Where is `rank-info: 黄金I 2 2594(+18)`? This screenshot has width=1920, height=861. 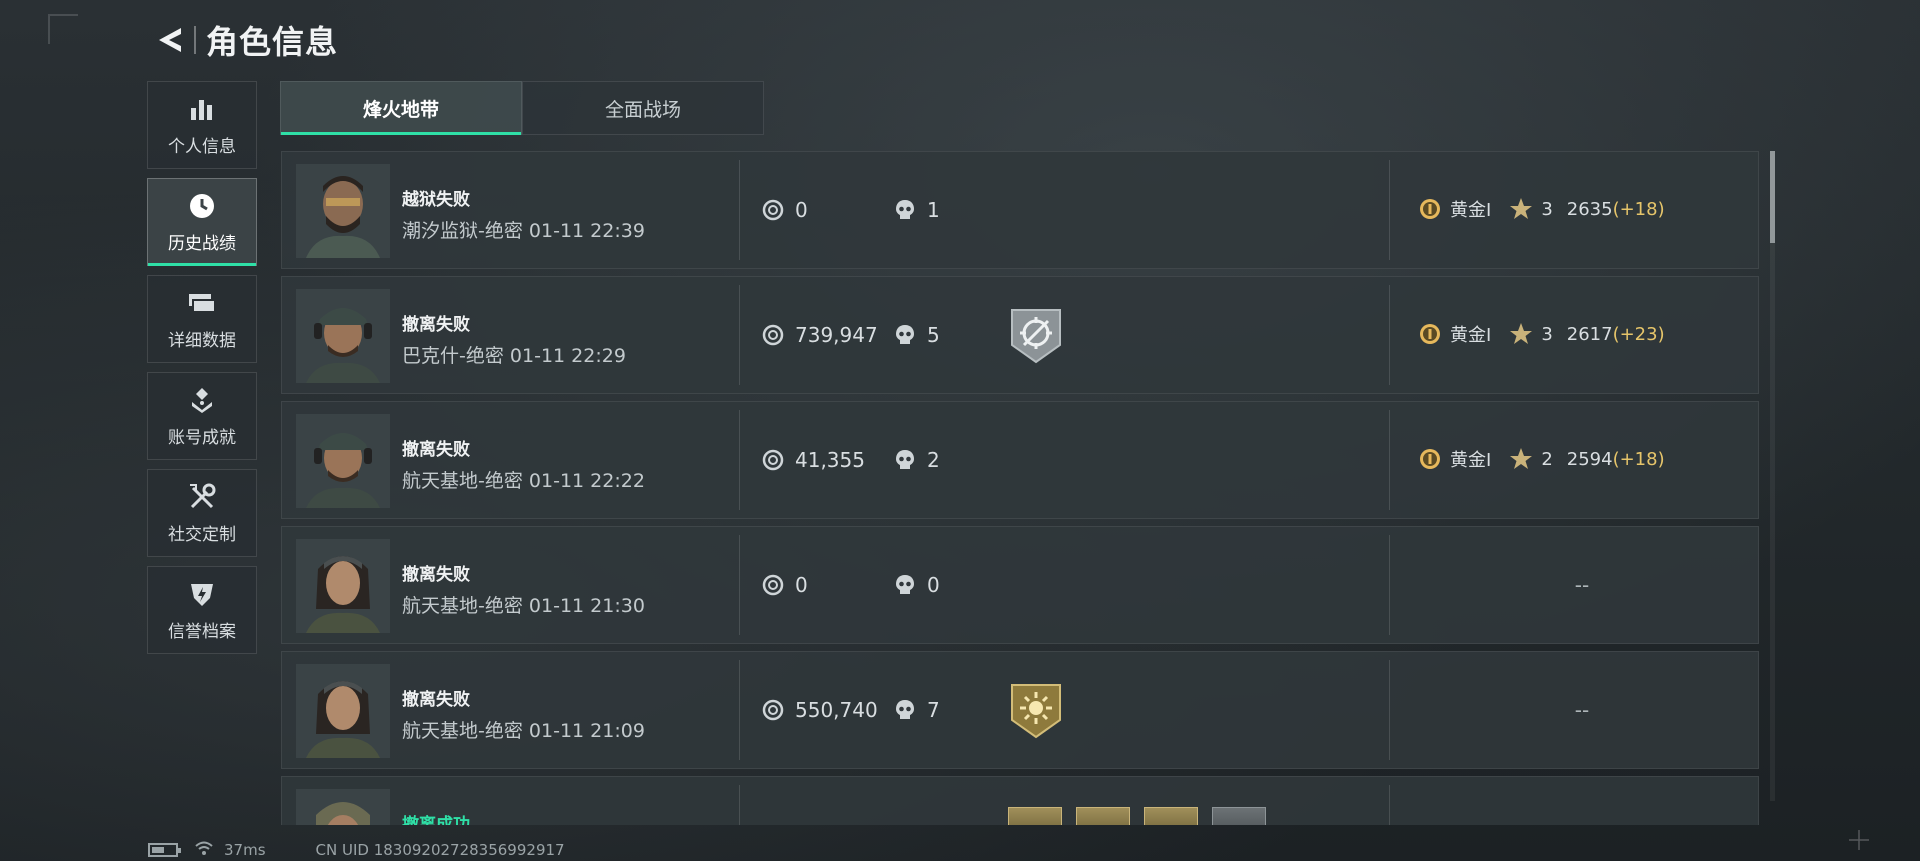
rank-info: 黄金I 2 2594(+18) is located at coordinates (1541, 459).